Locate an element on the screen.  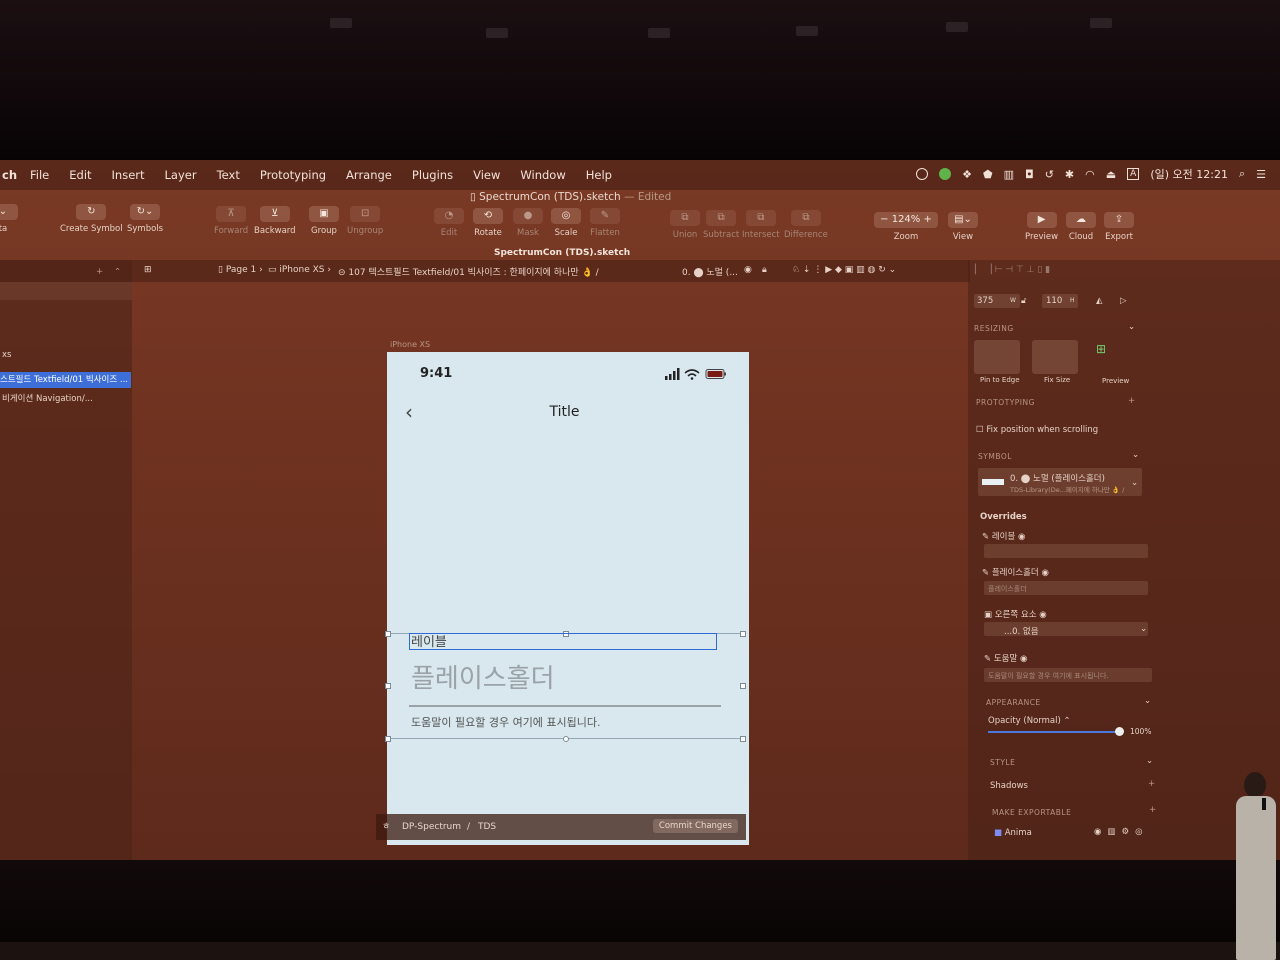
lock-icon: 🔒︎ is located at coordinates (764, 270).